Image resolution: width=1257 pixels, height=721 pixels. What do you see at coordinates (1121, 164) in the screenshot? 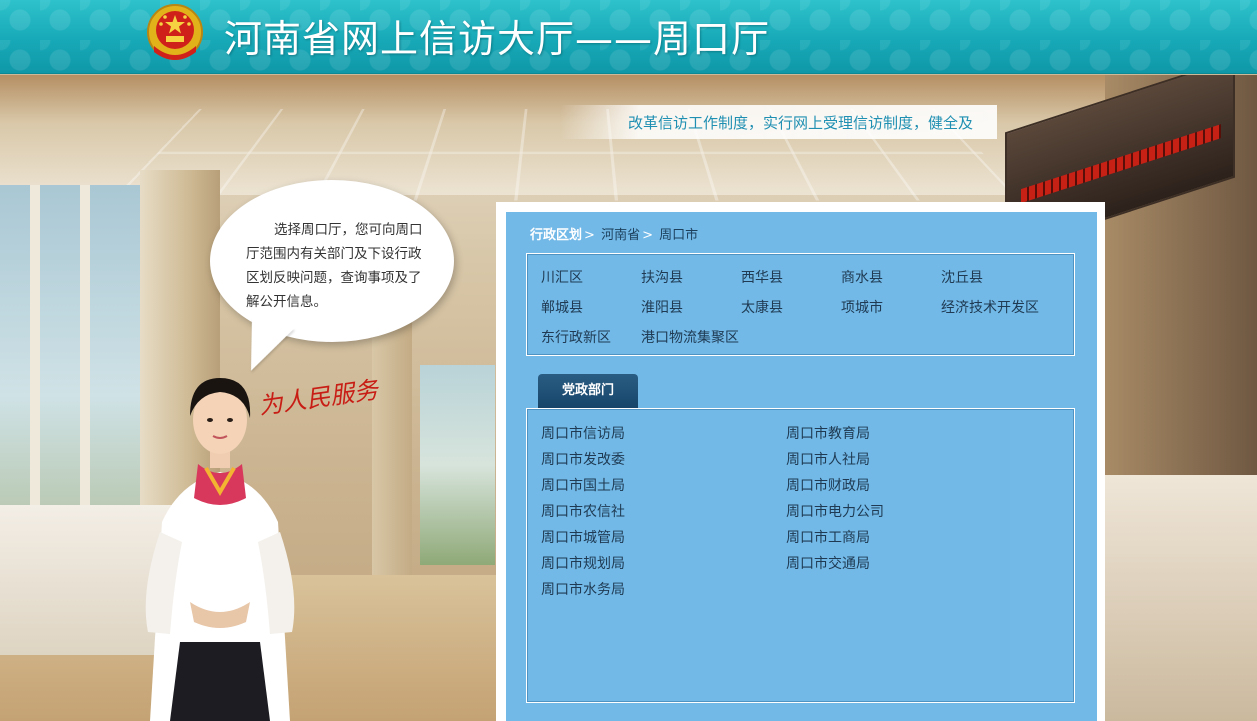
I see `led-sign-text` at bounding box center [1121, 164].